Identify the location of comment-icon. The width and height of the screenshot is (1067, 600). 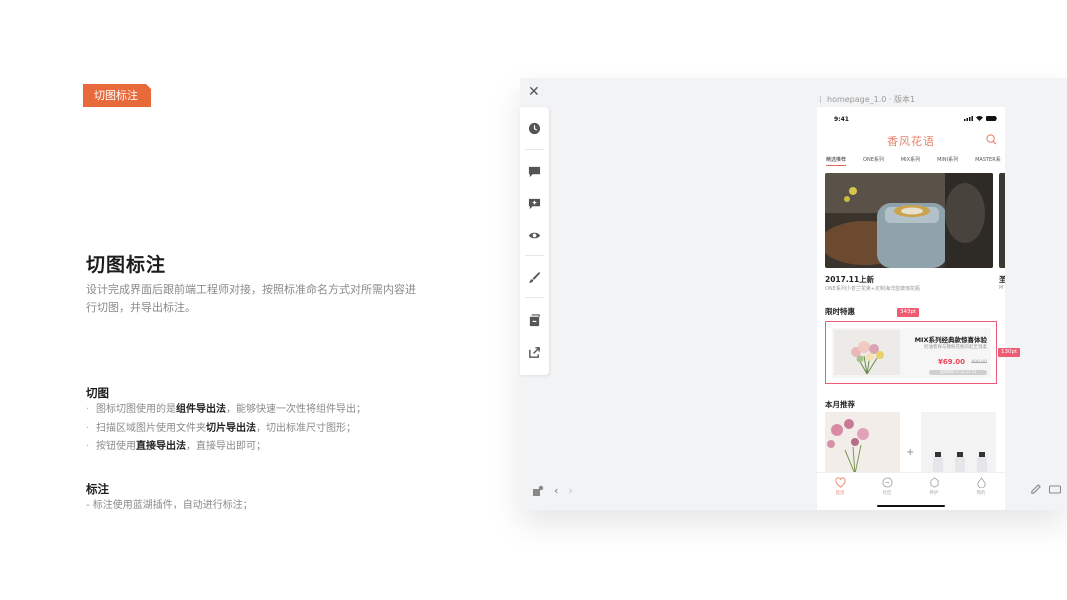
(534, 171).